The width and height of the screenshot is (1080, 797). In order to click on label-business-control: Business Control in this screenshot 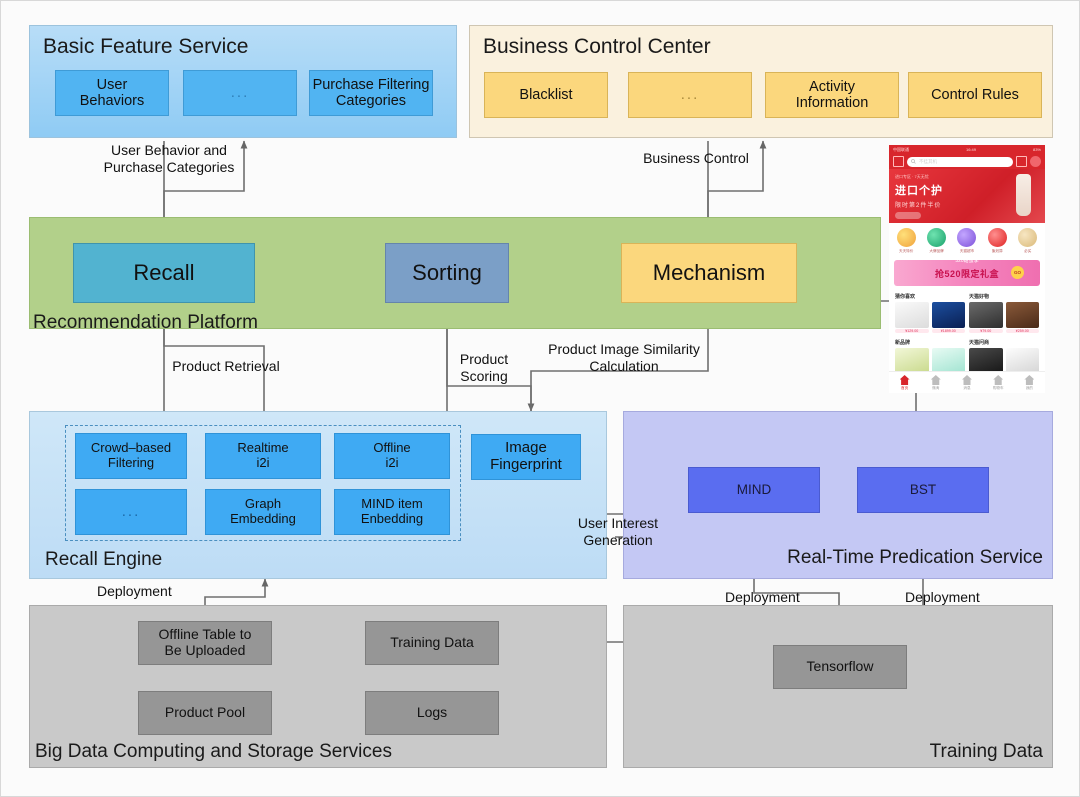, I will do `click(696, 158)`.